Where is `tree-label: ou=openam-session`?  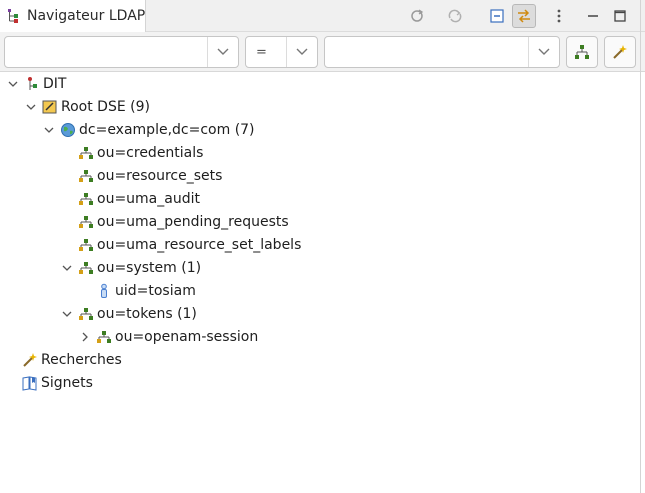 tree-label: ou=openam-session is located at coordinates (187, 337).